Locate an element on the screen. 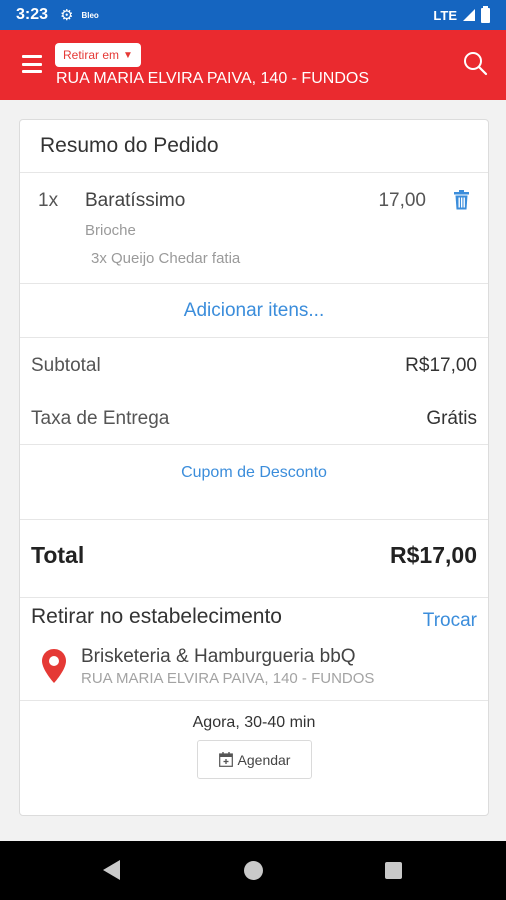 The image size is (506, 900). hamburger-icon is located at coordinates (32, 64).